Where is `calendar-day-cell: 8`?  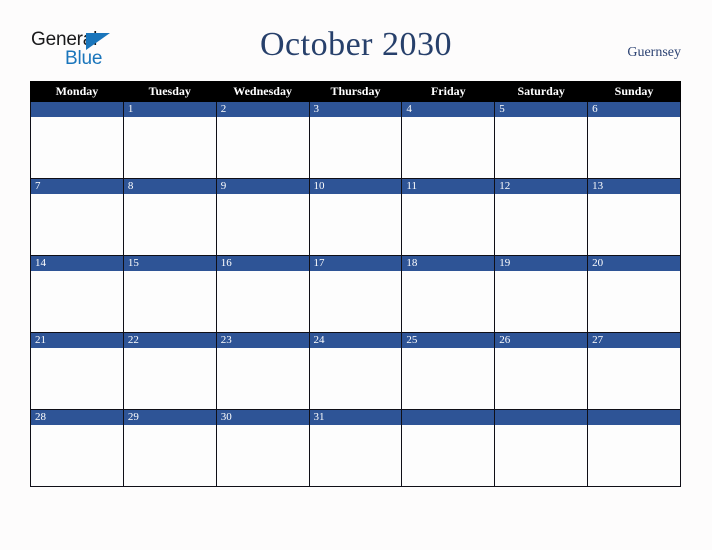
calendar-day-cell: 8 is located at coordinates (169, 217).